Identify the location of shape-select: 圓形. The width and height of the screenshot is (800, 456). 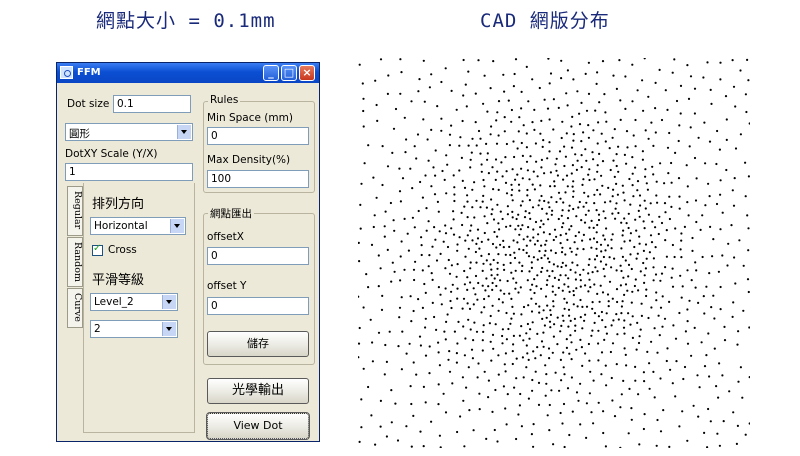
(129, 132).